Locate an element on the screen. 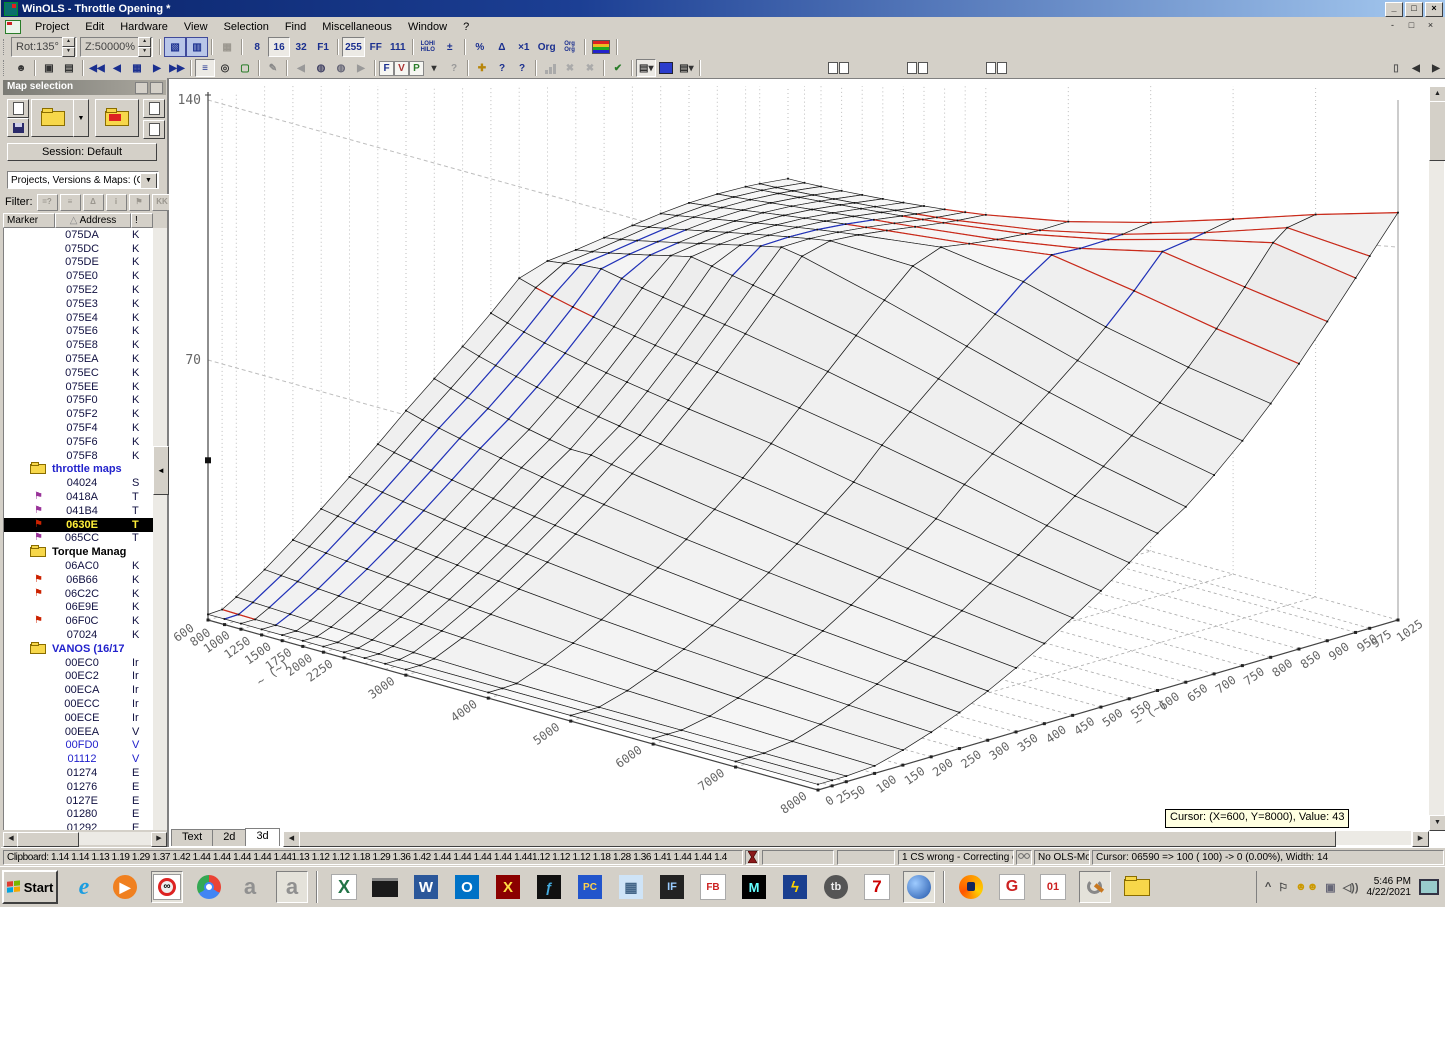 Image resolution: width=1445 pixels, height=1041 pixels. dropdown-arrow-icon: ▼ is located at coordinates (148, 180).